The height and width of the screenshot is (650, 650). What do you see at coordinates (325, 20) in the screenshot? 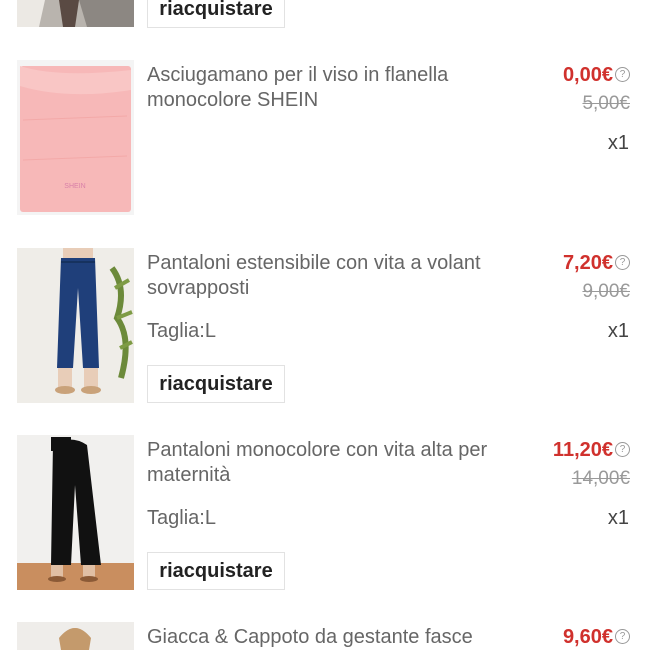
I see `order-item: riacquistare` at bounding box center [325, 20].